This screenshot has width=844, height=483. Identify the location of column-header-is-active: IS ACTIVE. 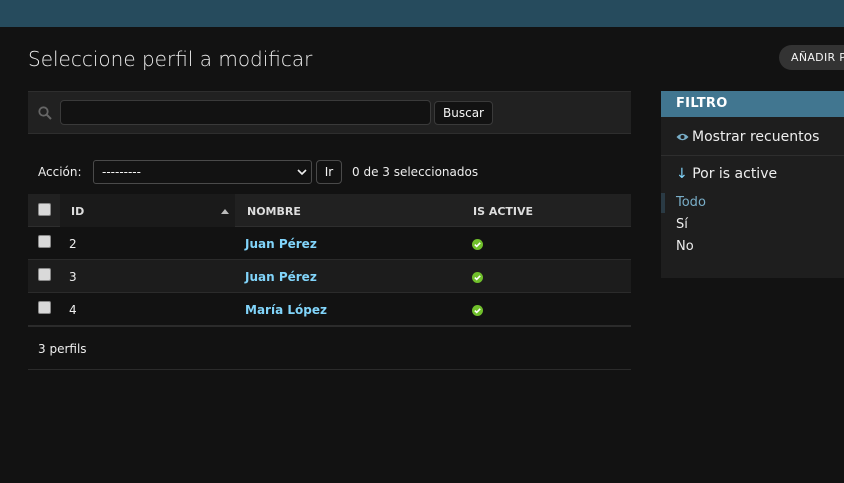
(503, 211).